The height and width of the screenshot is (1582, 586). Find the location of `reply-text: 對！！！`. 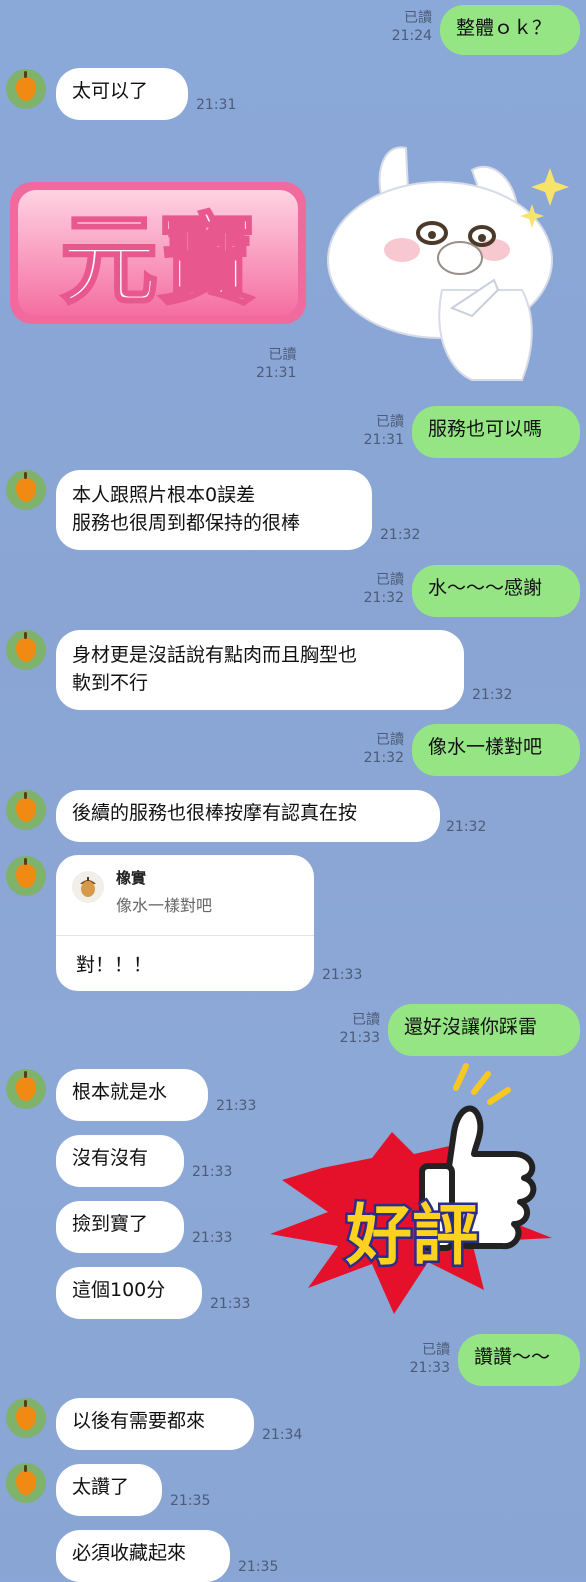

reply-text: 對！！！ is located at coordinates (114, 965).